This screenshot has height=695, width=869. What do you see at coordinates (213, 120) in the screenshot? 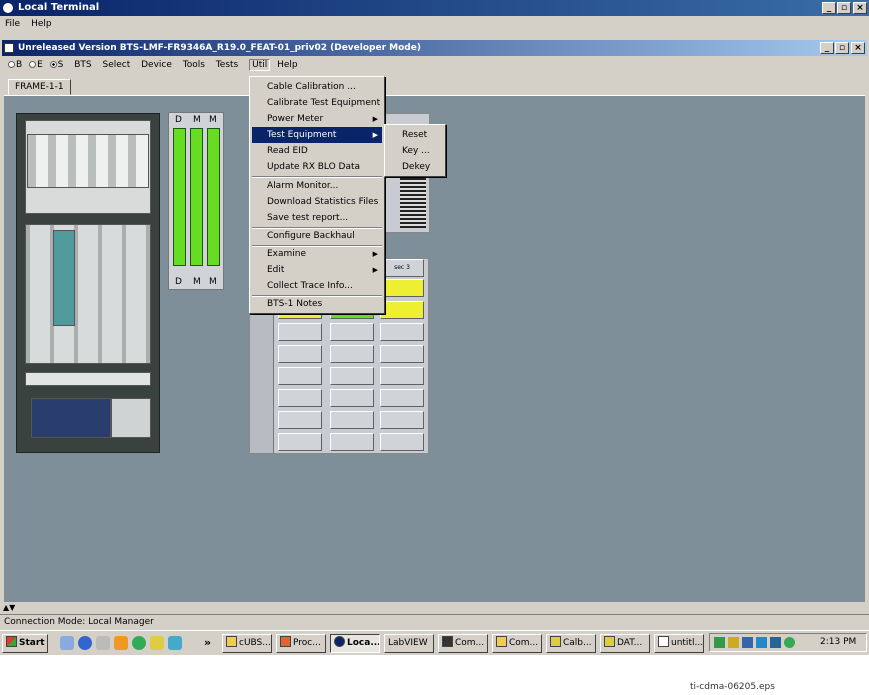
I see `module-header-3: M` at bounding box center [213, 120].